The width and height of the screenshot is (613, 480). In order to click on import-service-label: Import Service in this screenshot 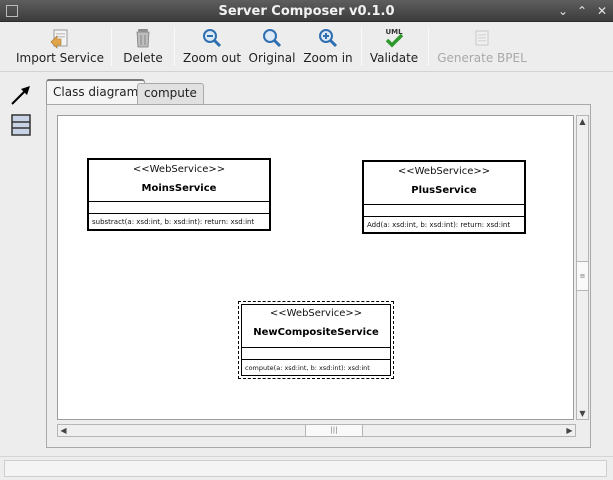, I will do `click(60, 58)`.